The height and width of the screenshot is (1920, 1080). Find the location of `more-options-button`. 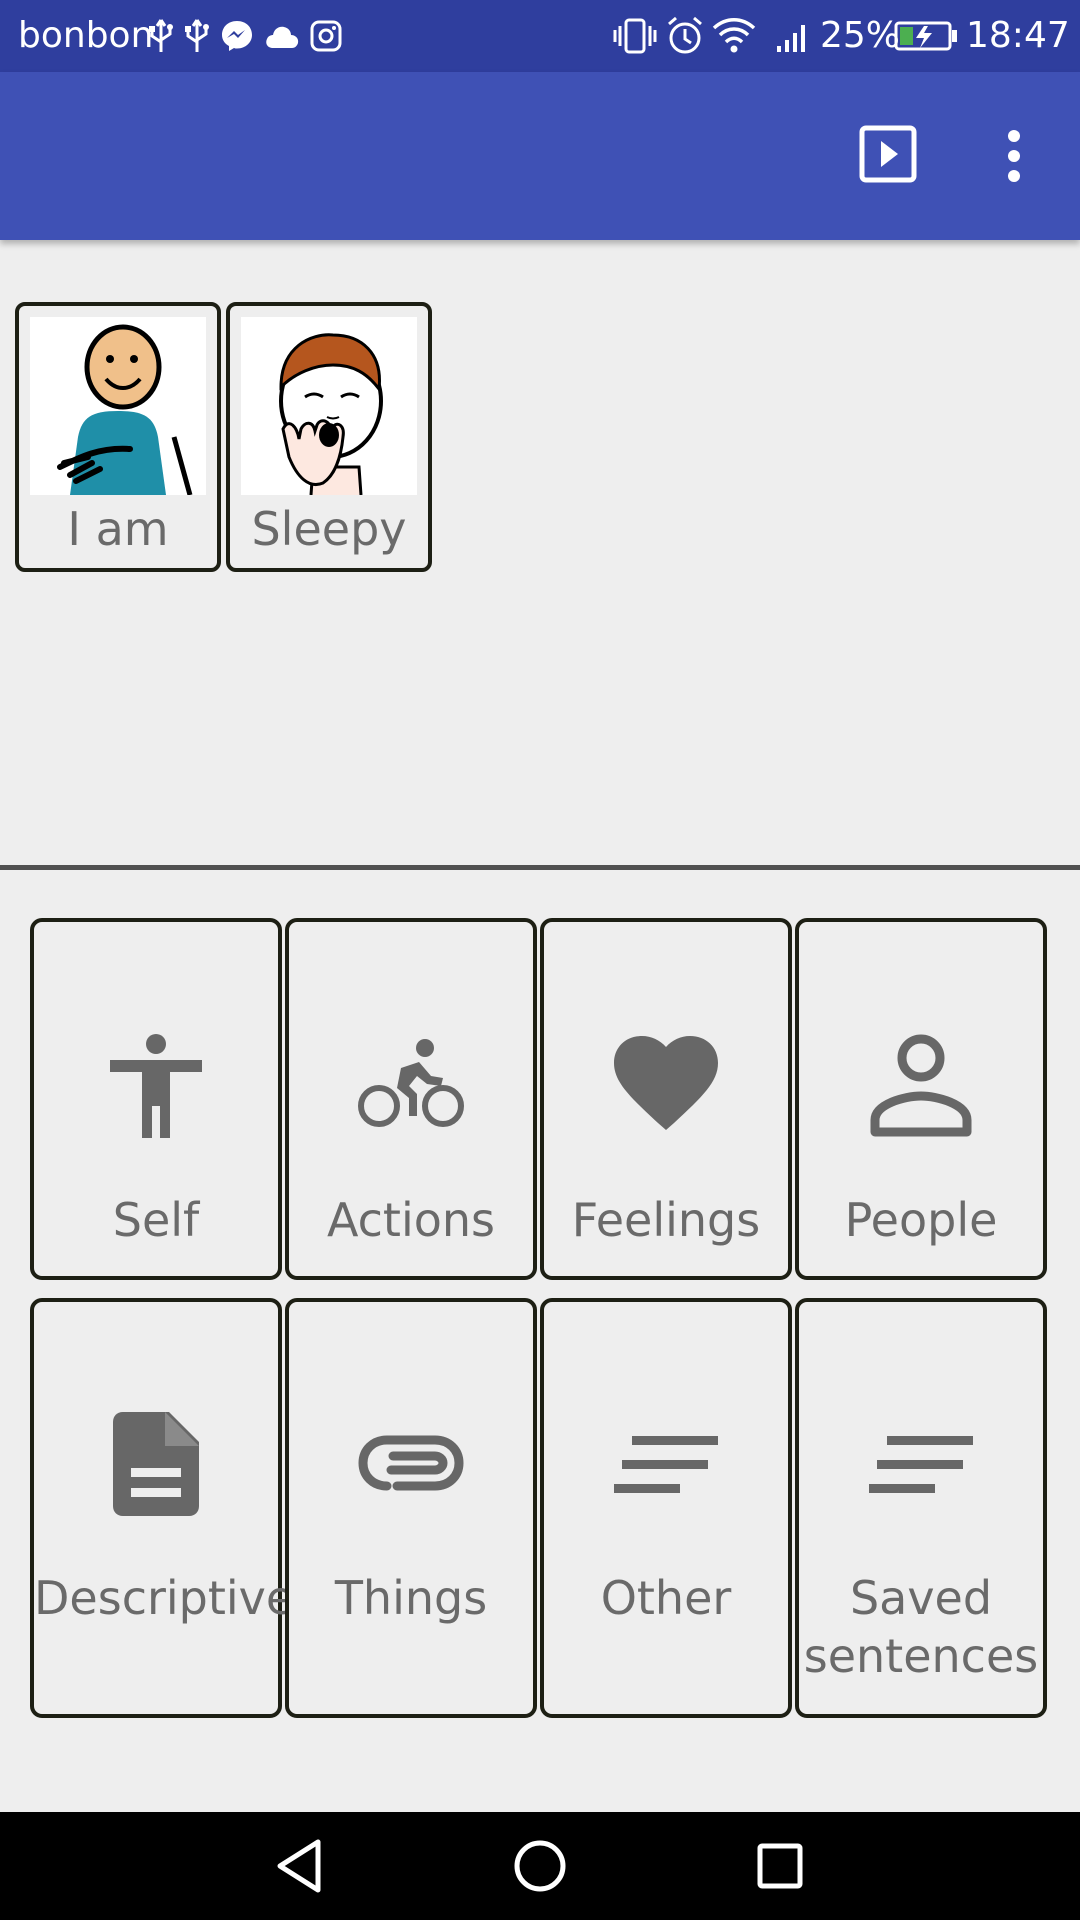

more-options-button is located at coordinates (1014, 156).